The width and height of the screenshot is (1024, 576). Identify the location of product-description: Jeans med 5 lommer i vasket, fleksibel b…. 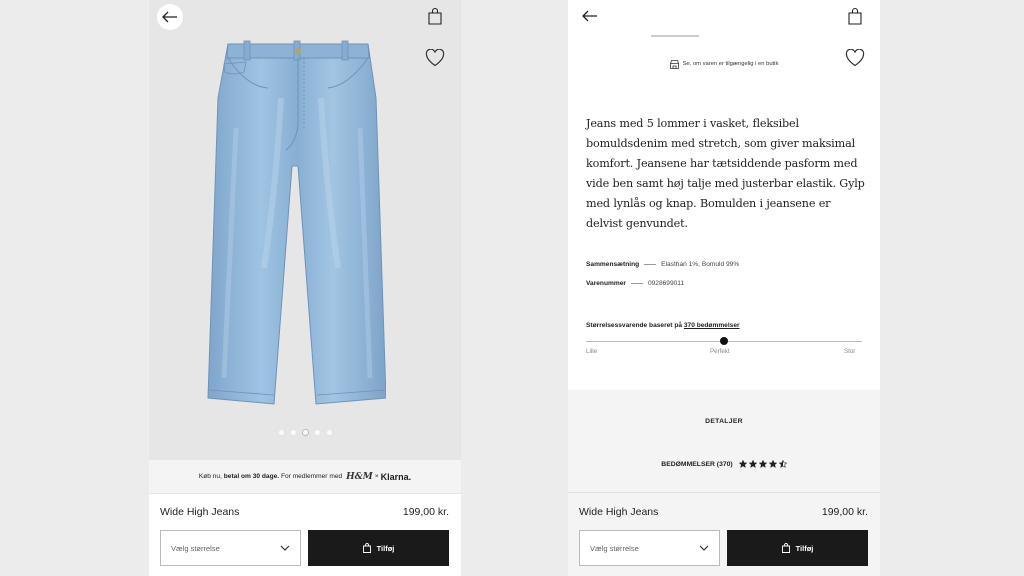
(725, 173).